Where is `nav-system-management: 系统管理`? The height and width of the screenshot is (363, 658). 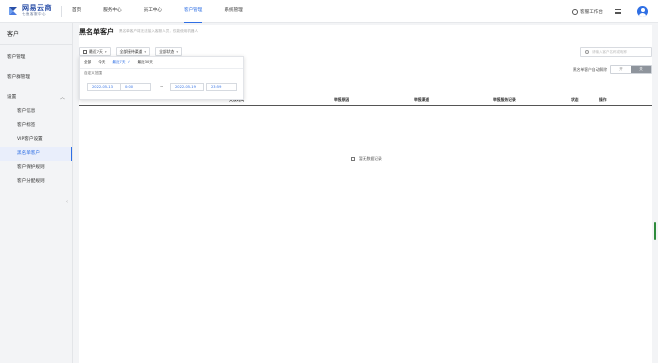
nav-system-management: 系统管理 is located at coordinates (233, 11).